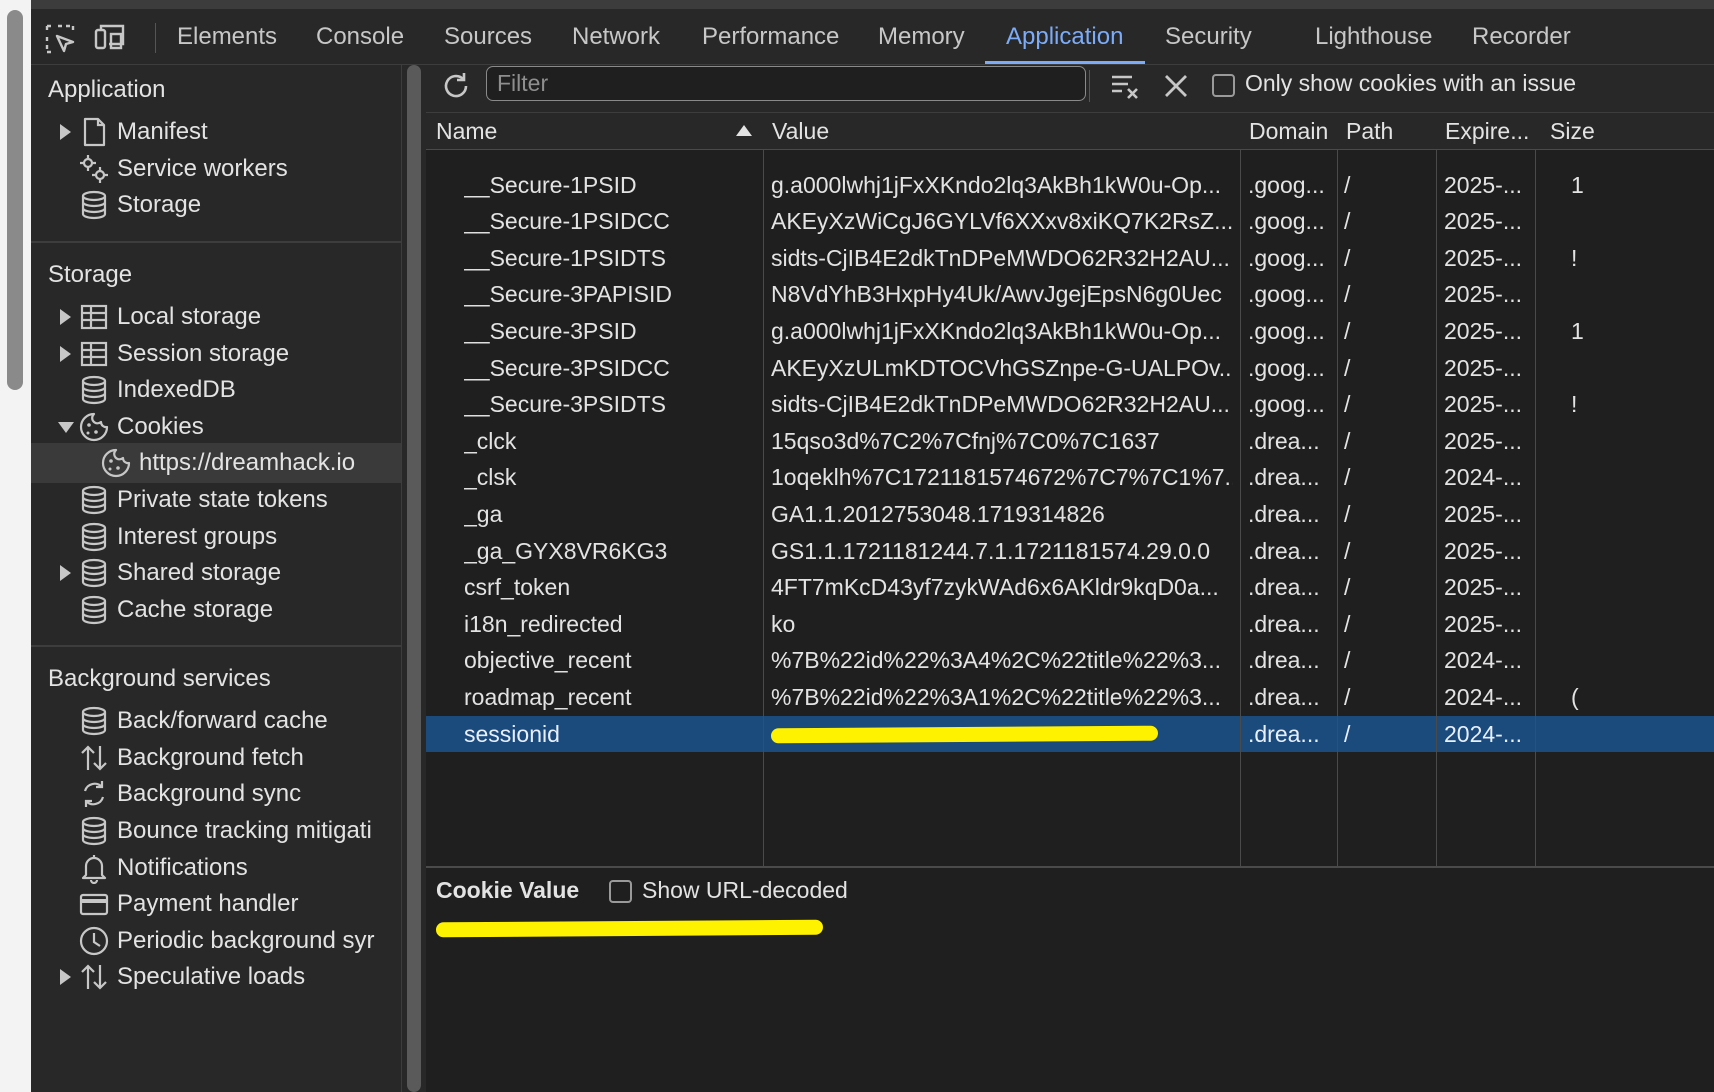 The height and width of the screenshot is (1092, 1714). Describe the element at coordinates (360, 36) in the screenshot. I see `tab-console: Console` at that location.